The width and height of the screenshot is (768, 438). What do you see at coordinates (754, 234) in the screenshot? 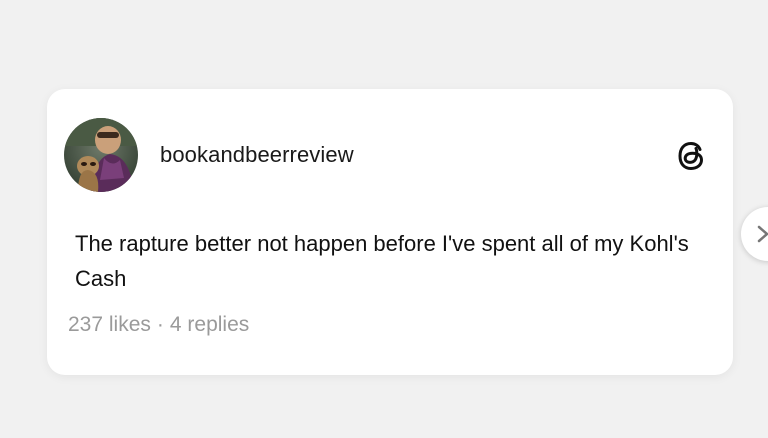
I see `next-button` at bounding box center [754, 234].